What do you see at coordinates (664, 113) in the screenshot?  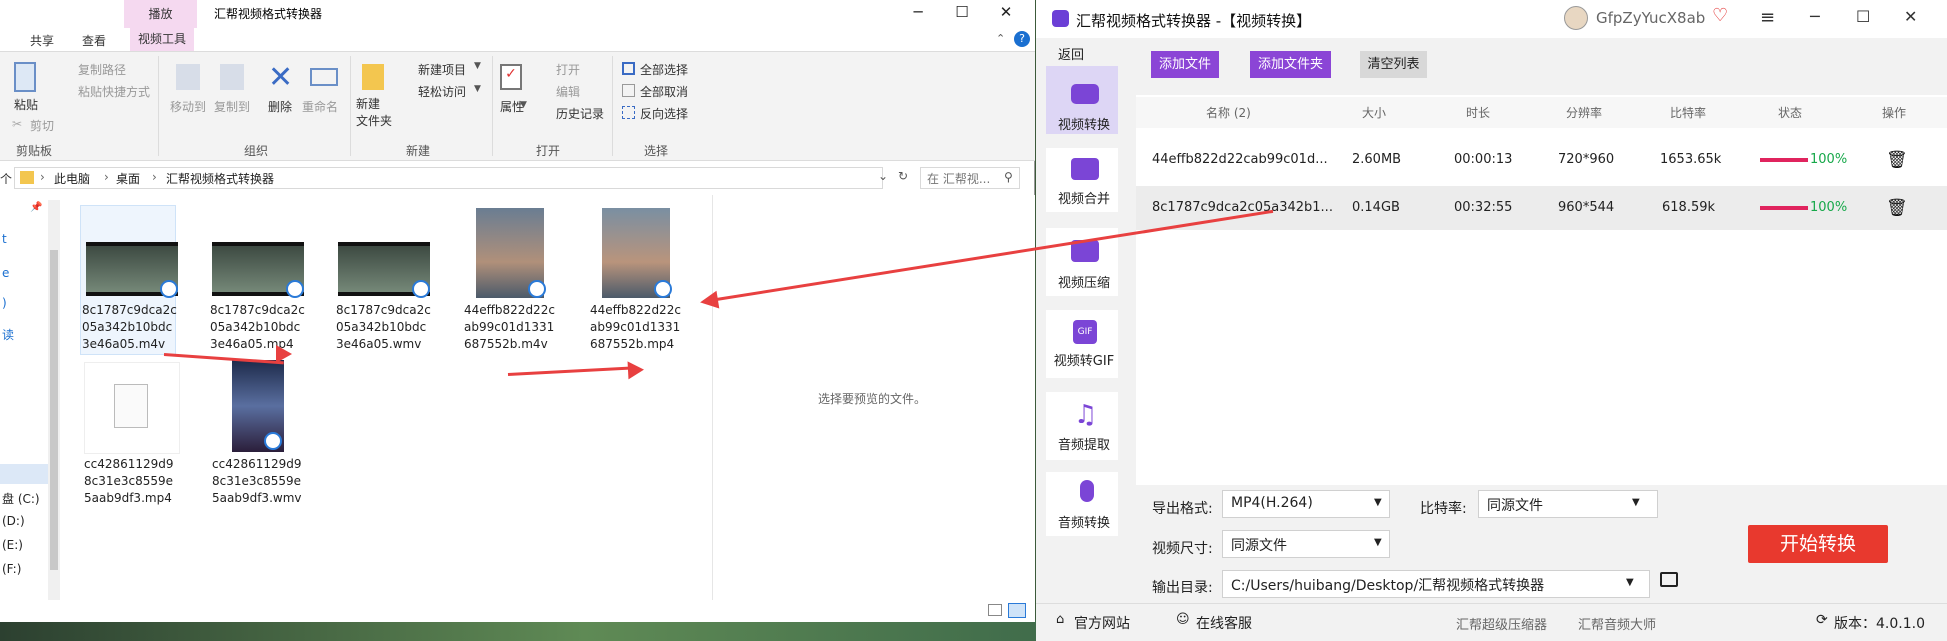 I see `invert-selection-button: 反向选择` at bounding box center [664, 113].